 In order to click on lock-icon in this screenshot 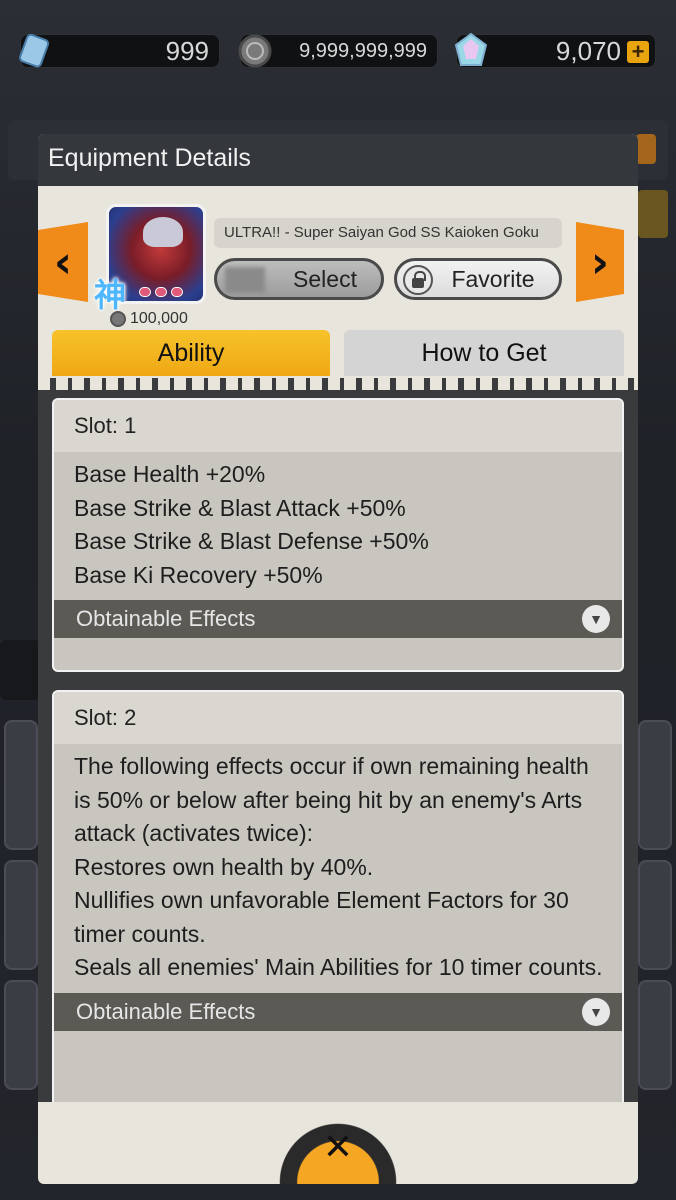, I will do `click(418, 280)`.